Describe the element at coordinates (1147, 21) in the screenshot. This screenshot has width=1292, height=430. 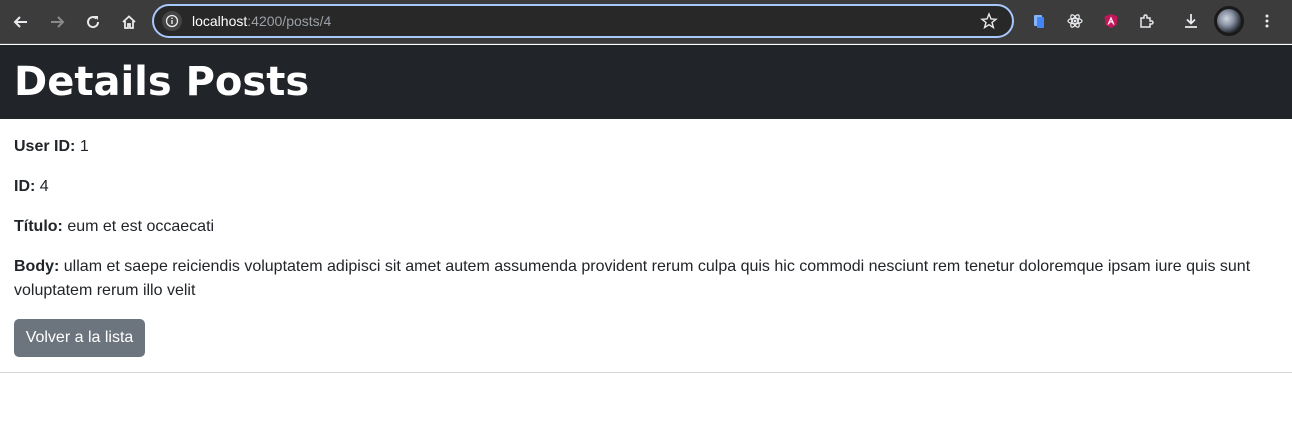
I see `extensions-puzzle-icon` at that location.